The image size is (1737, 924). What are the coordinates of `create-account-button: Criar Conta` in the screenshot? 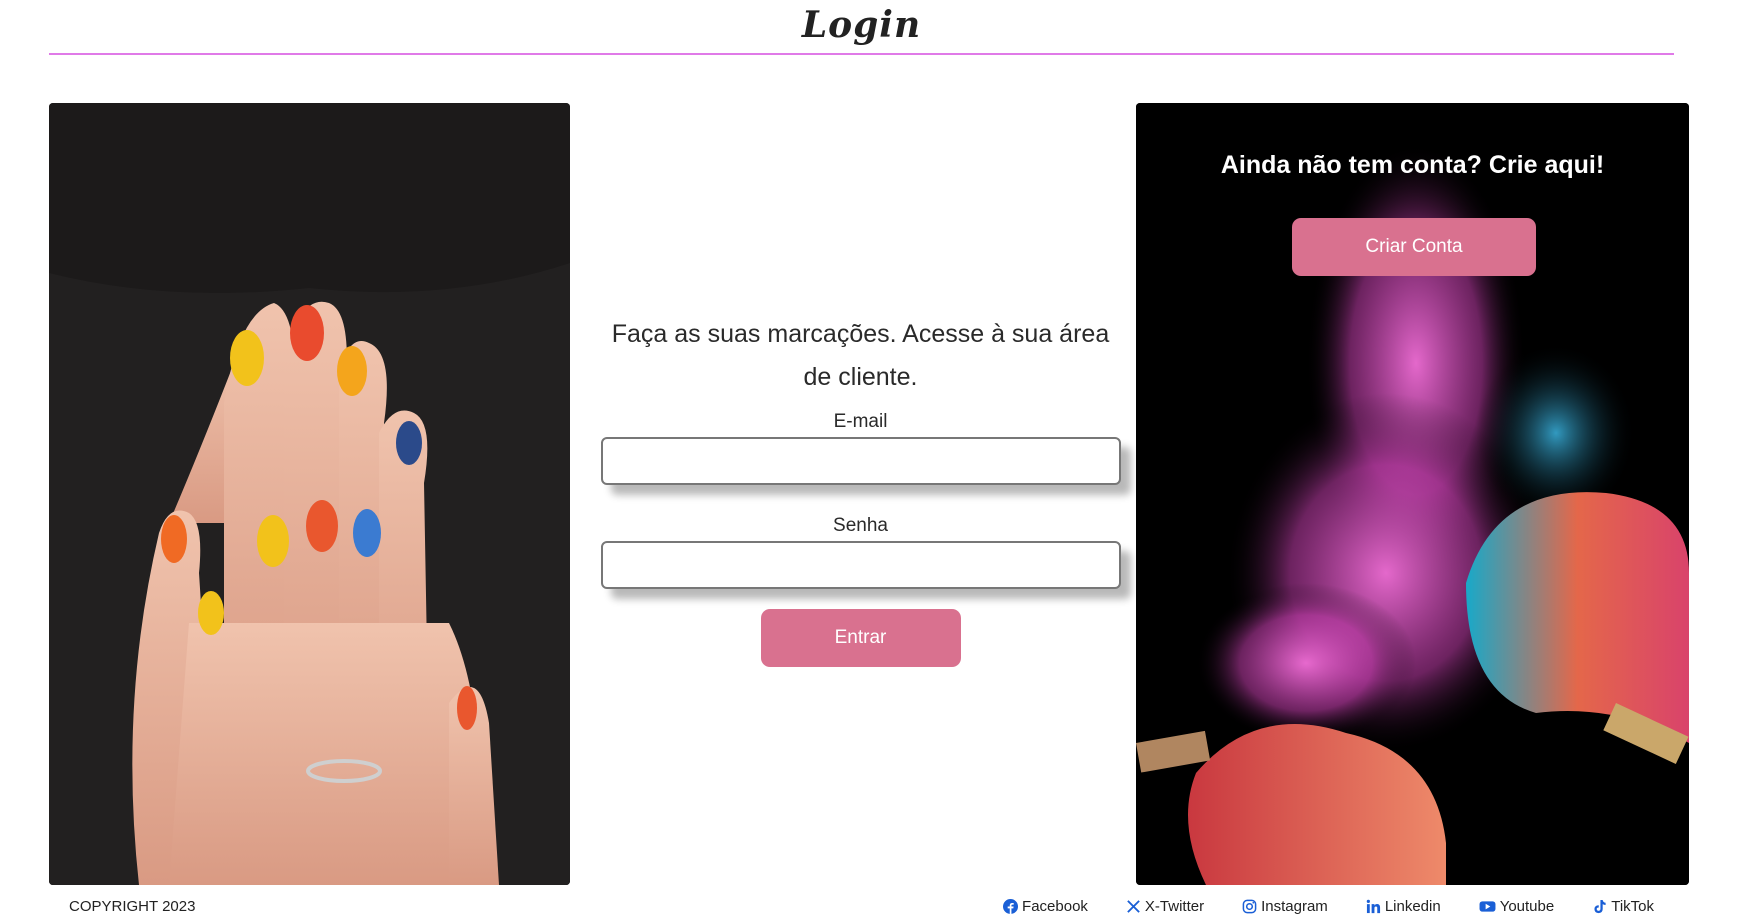 It's located at (1414, 247).